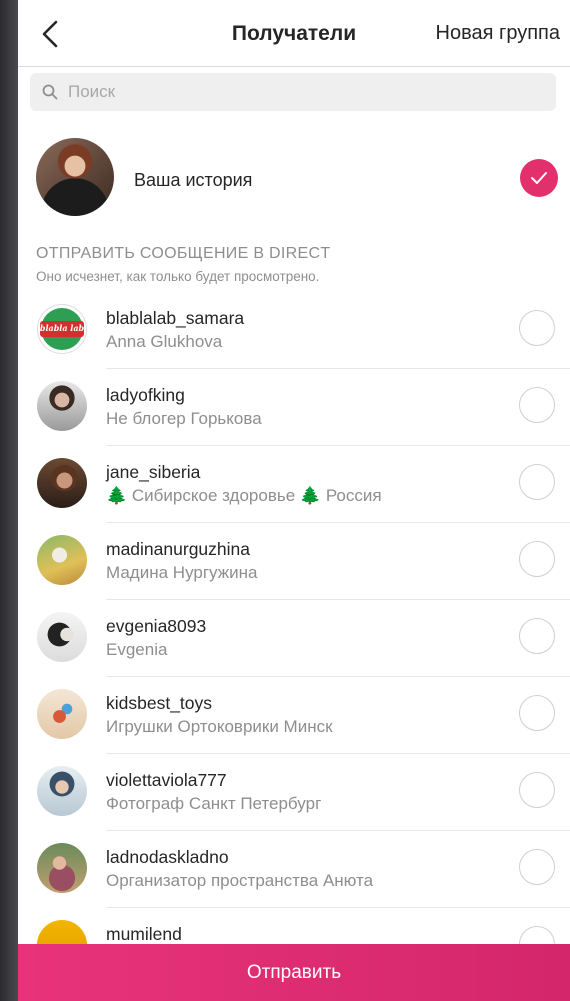  What do you see at coordinates (214, 803) in the screenshot?
I see `full-name: Фотограф Санкт Петербург` at bounding box center [214, 803].